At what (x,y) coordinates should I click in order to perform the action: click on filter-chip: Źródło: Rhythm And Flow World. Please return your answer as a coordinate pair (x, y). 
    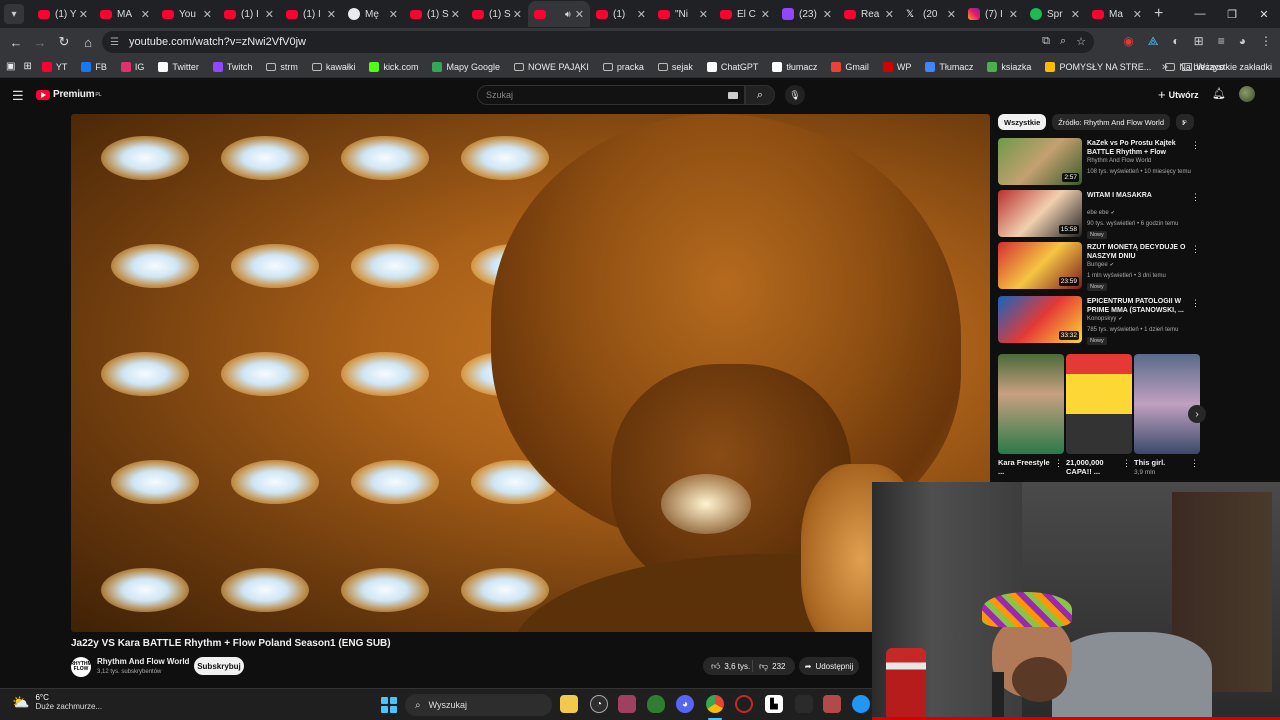
    Looking at the image, I should click on (1111, 122).